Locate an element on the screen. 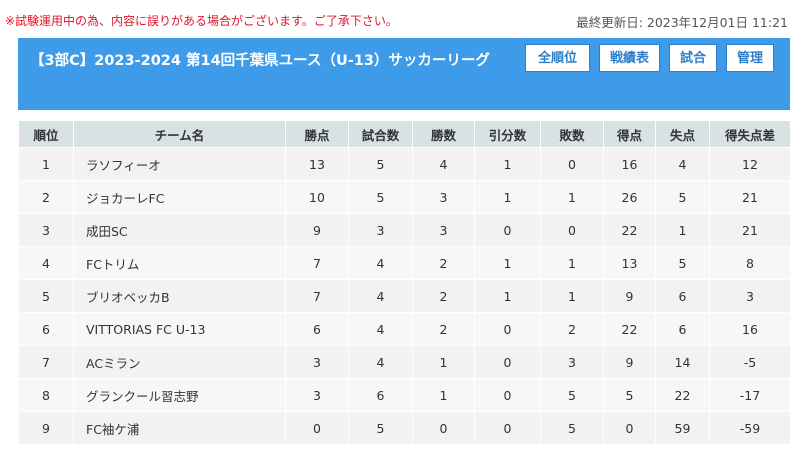 This screenshot has width=802, height=459. team-name-cell: ACミラン is located at coordinates (179, 362).